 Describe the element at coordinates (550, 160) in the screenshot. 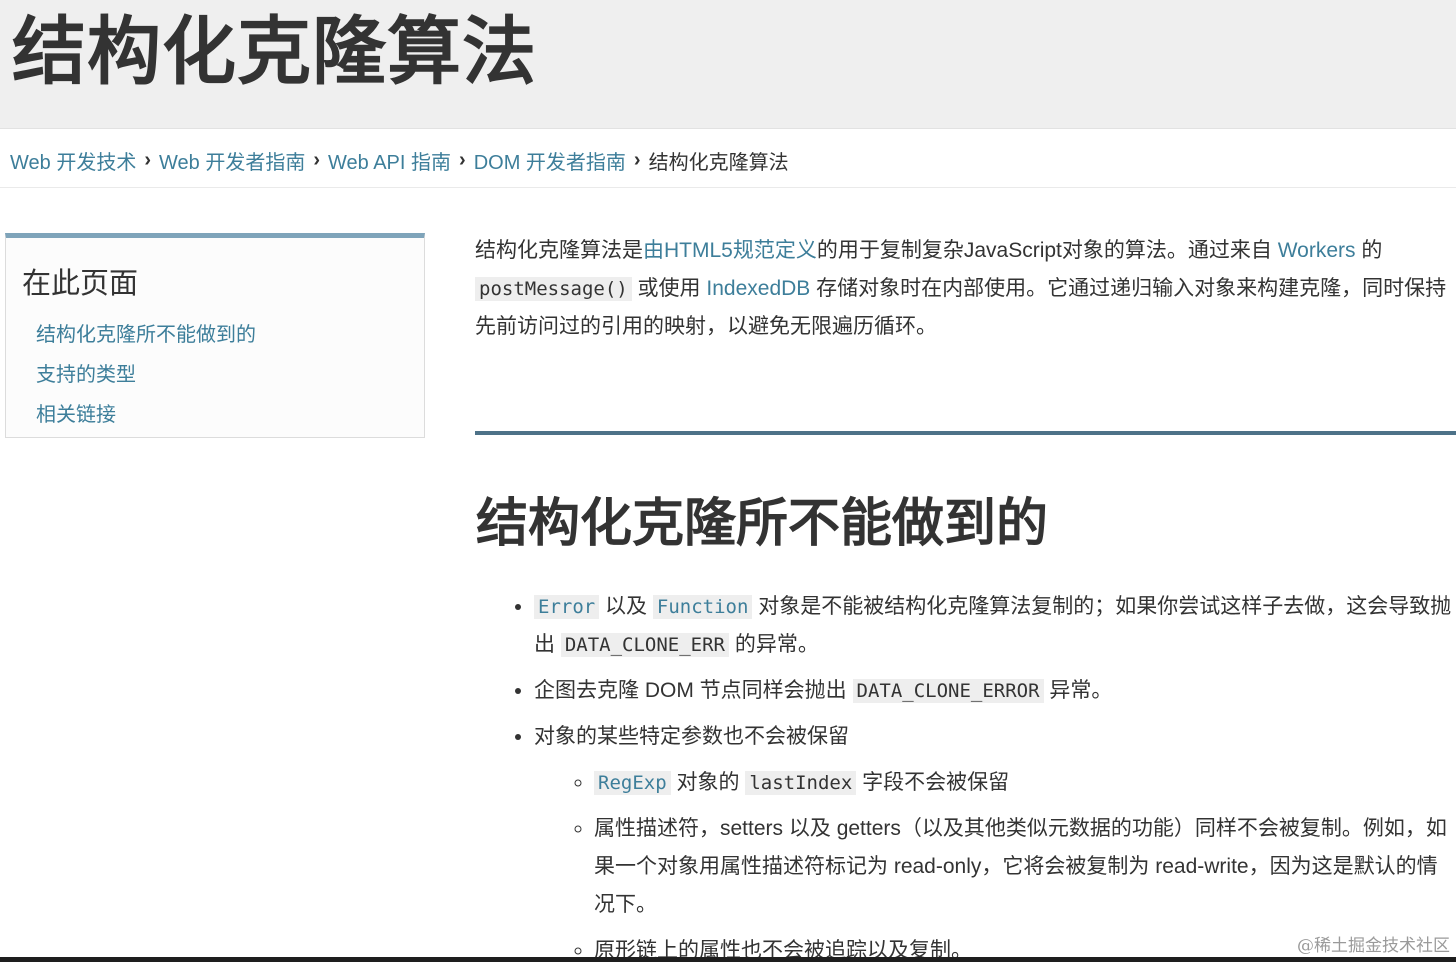

I see `breadcrumb-link-dom-guide: DOM 开发者指南` at that location.